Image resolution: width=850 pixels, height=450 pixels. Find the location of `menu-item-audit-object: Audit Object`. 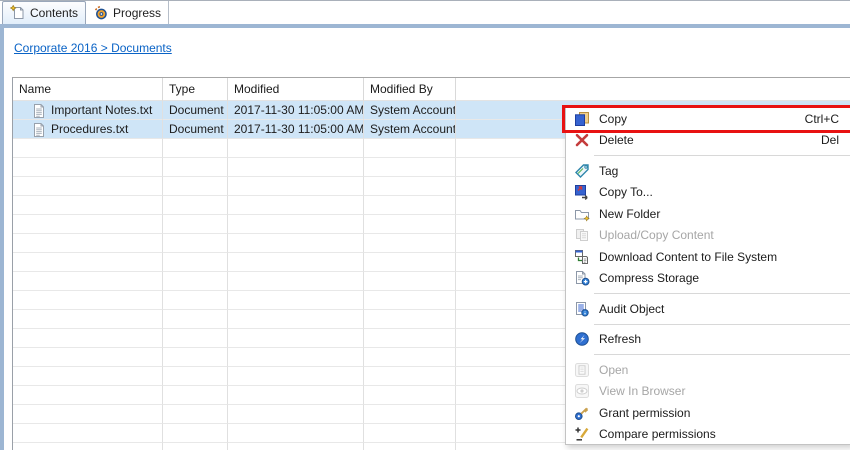

menu-item-audit-object: Audit Object is located at coordinates (708, 309).